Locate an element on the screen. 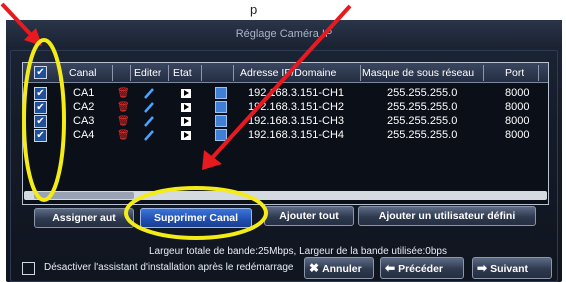 This screenshot has width=566, height=282. address-cell: 192.168.3.151-CH3 is located at coordinates (296, 121).